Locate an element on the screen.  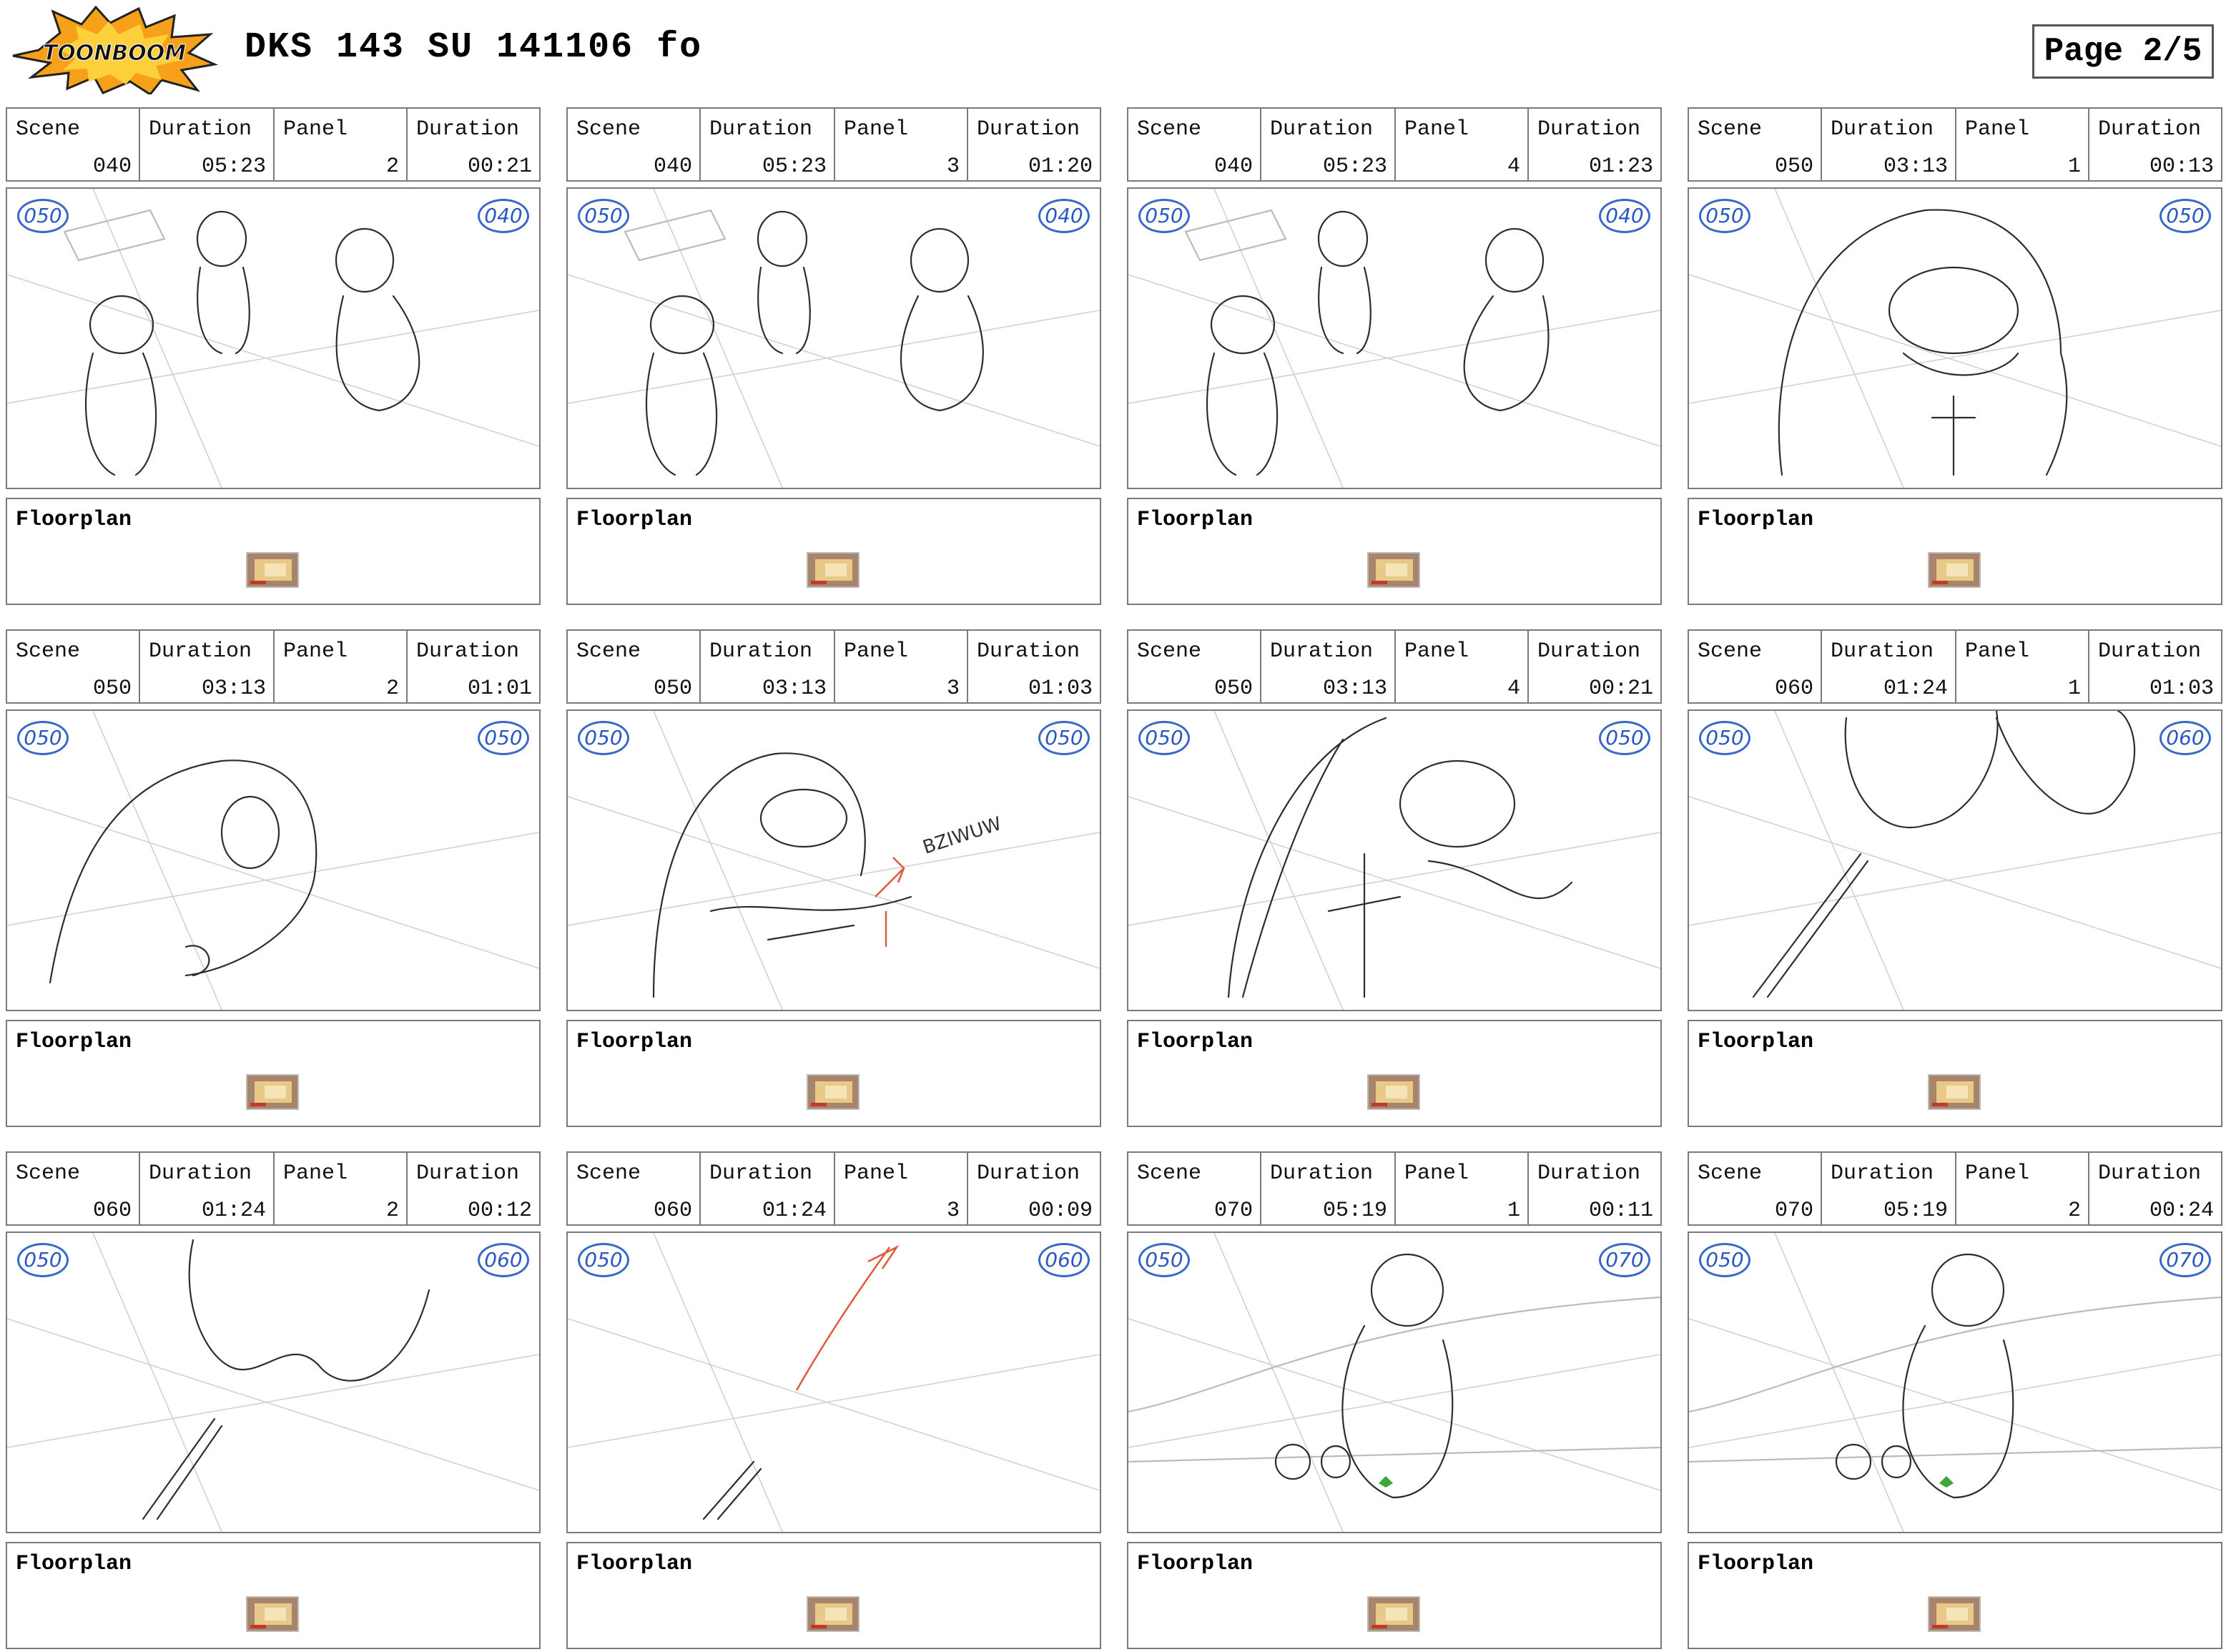
panel-image: BZIWUW 050 050 is located at coordinates (833, 860).